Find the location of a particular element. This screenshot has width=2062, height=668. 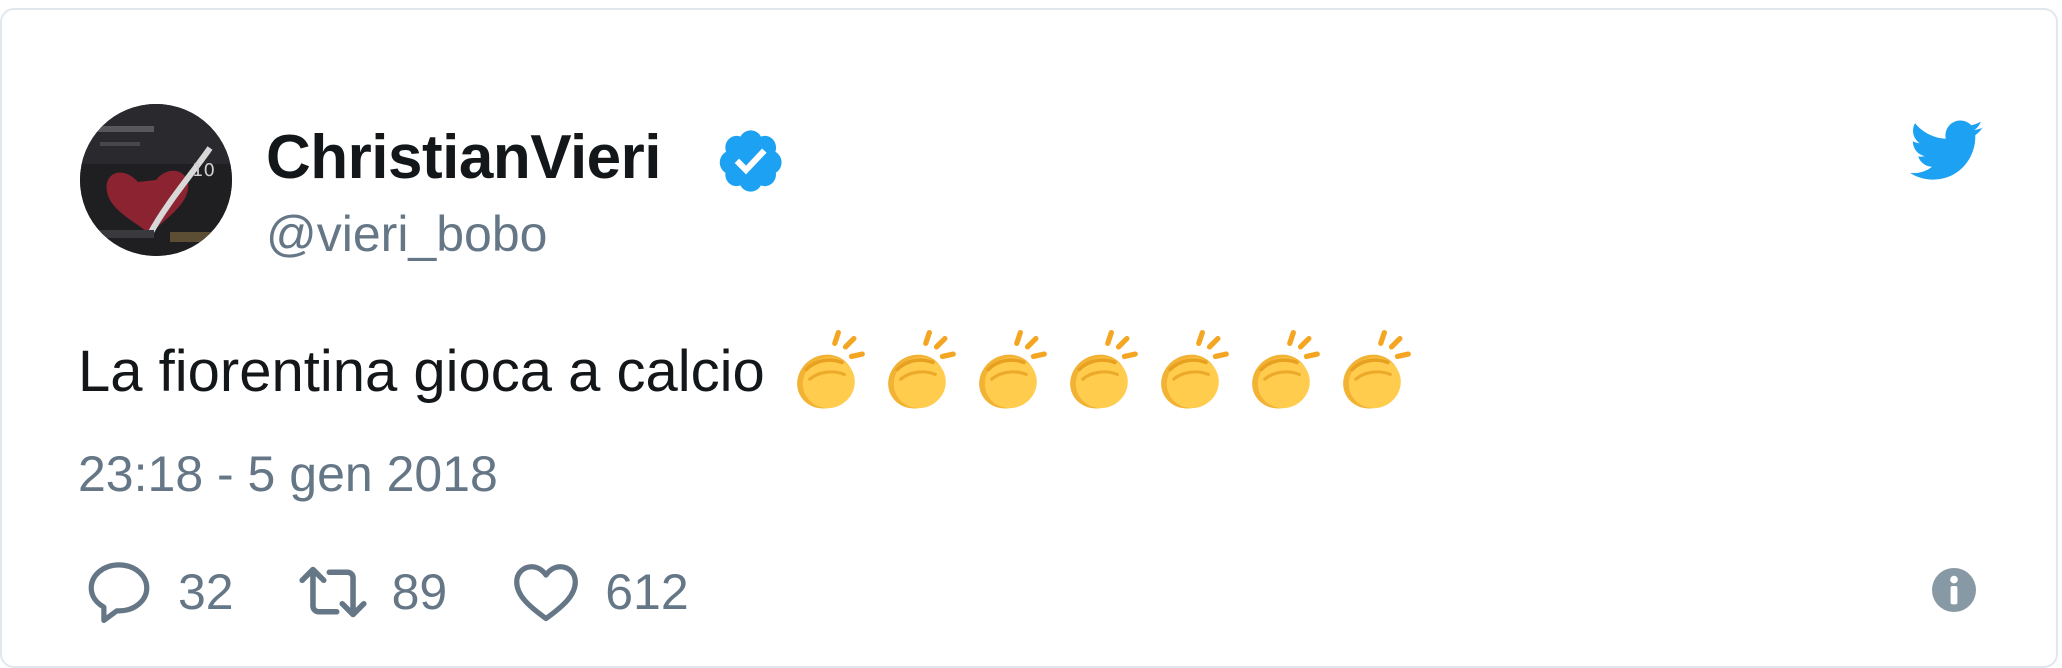

tweet-actions: 32 89 612 is located at coordinates (416, 592).